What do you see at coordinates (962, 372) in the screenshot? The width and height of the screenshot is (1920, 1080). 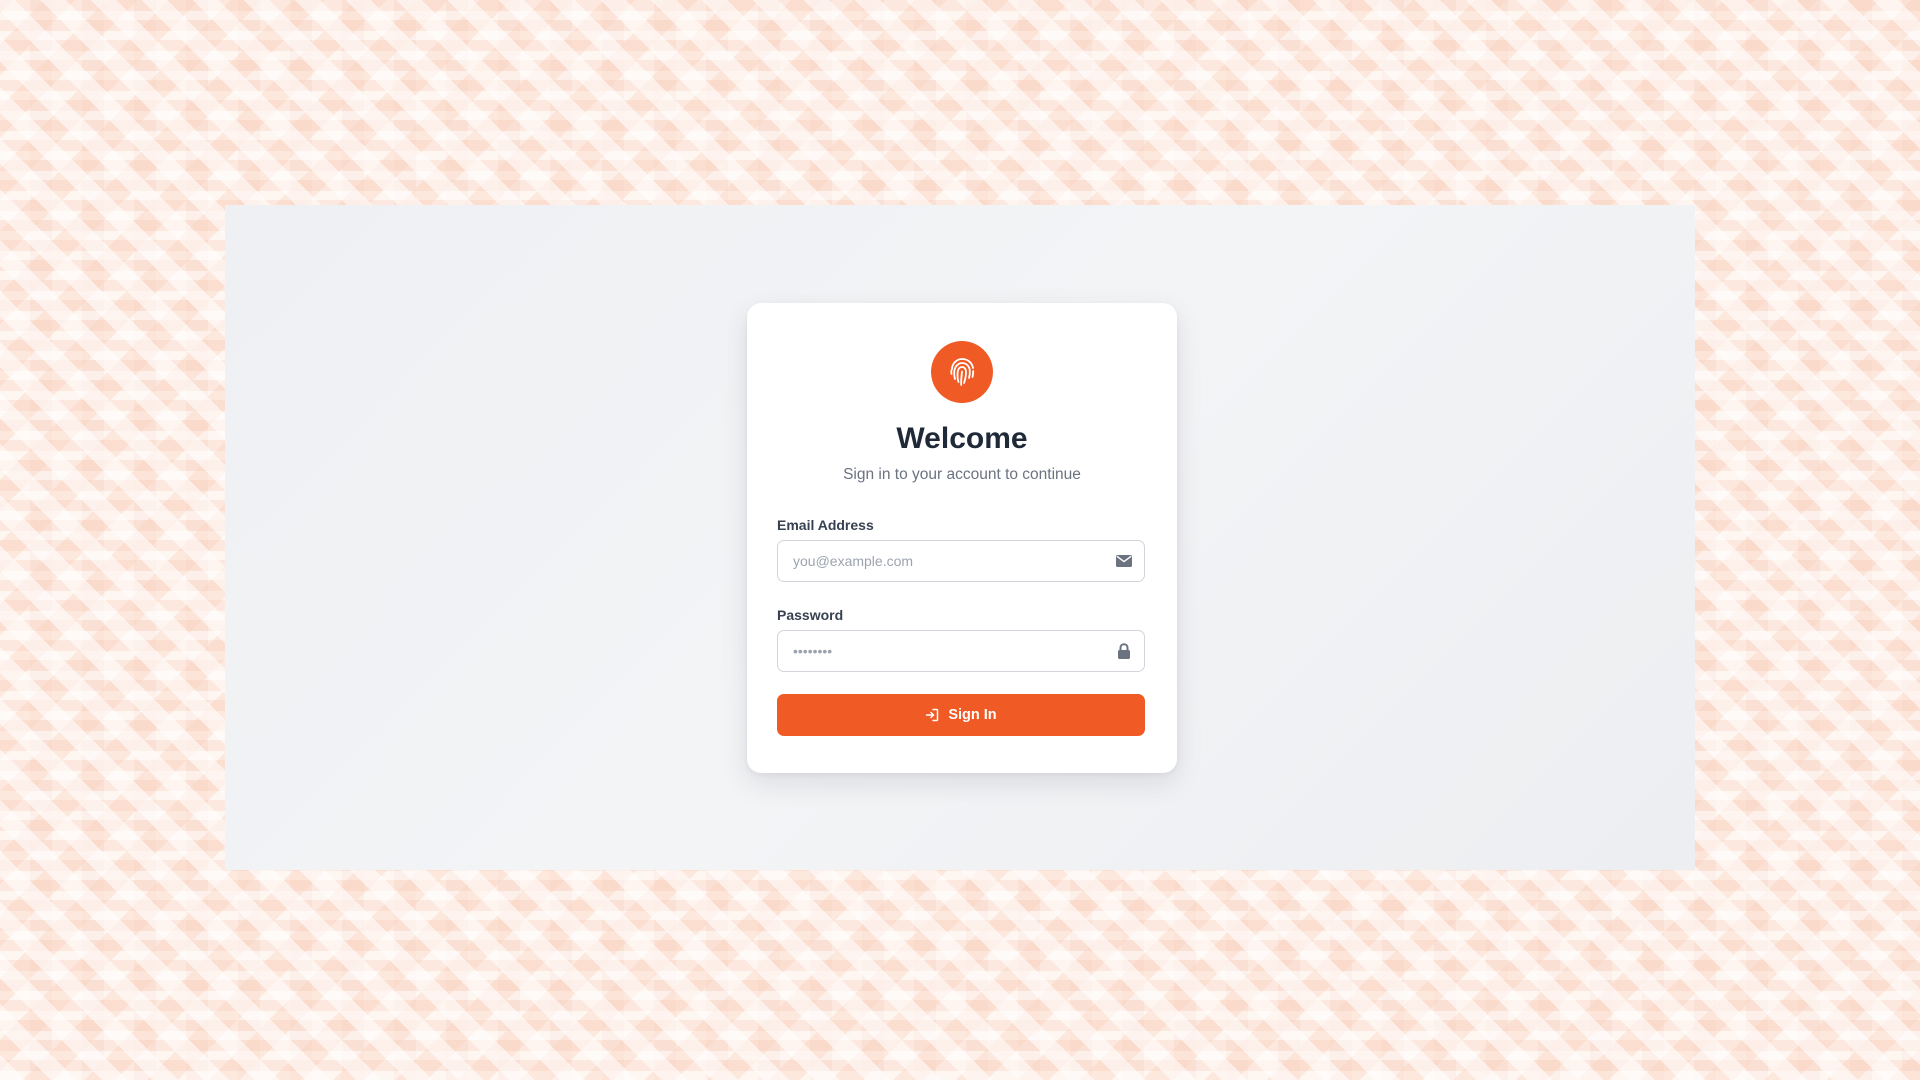 I see `fingerprint-icon` at bounding box center [962, 372].